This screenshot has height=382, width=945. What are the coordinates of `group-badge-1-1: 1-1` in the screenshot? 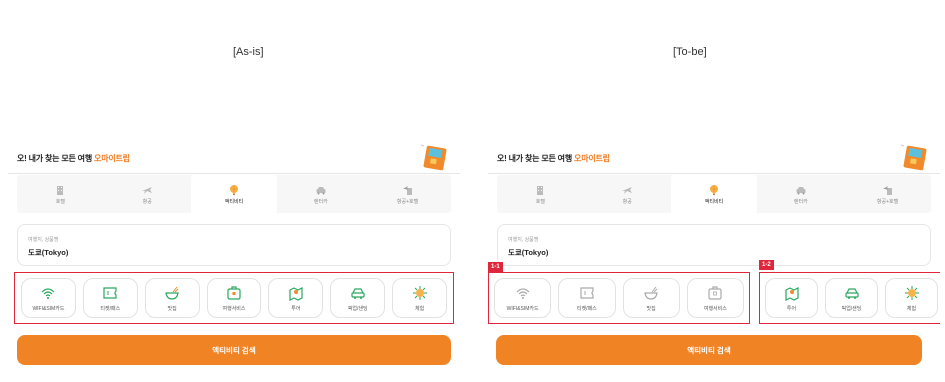 It's located at (495, 267).